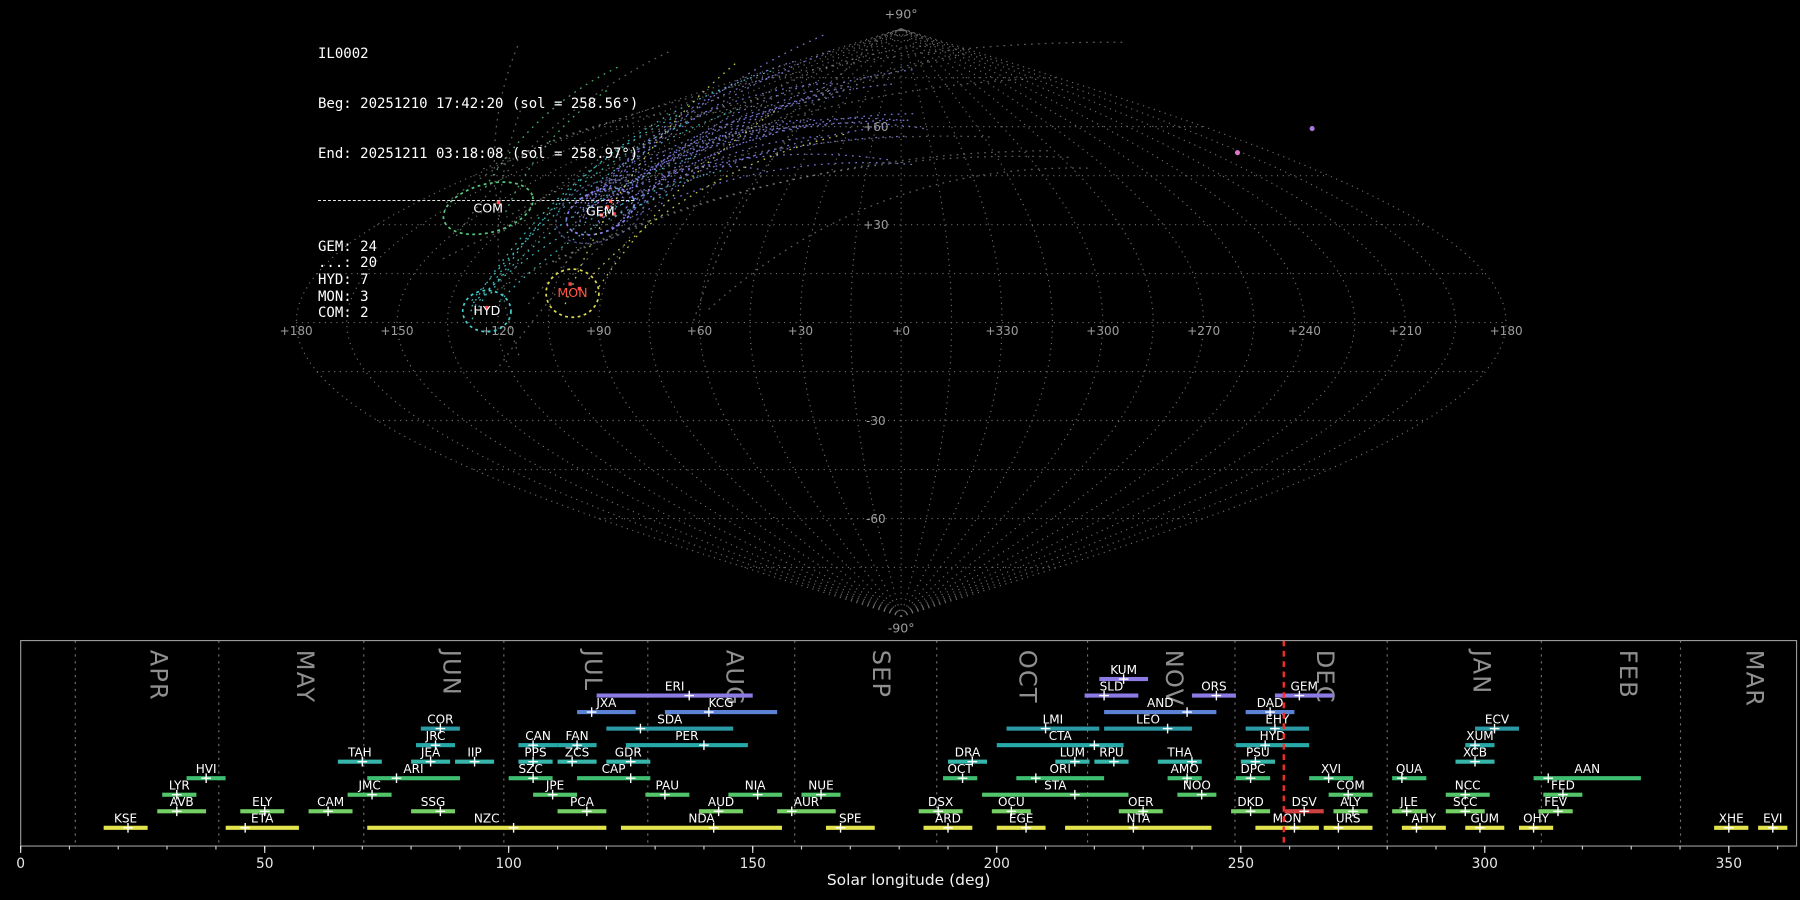 The height and width of the screenshot is (900, 1800). I want to click on shower-peak-CTA, so click(1094, 745).